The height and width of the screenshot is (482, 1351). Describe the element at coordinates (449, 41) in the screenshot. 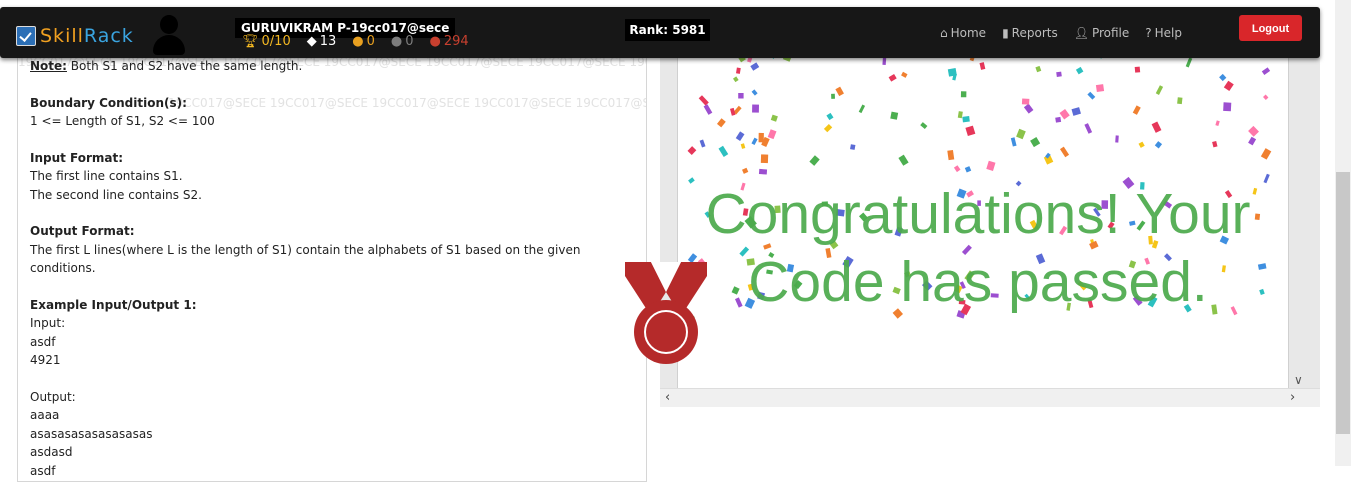

I see `stat-red: ● 294` at that location.